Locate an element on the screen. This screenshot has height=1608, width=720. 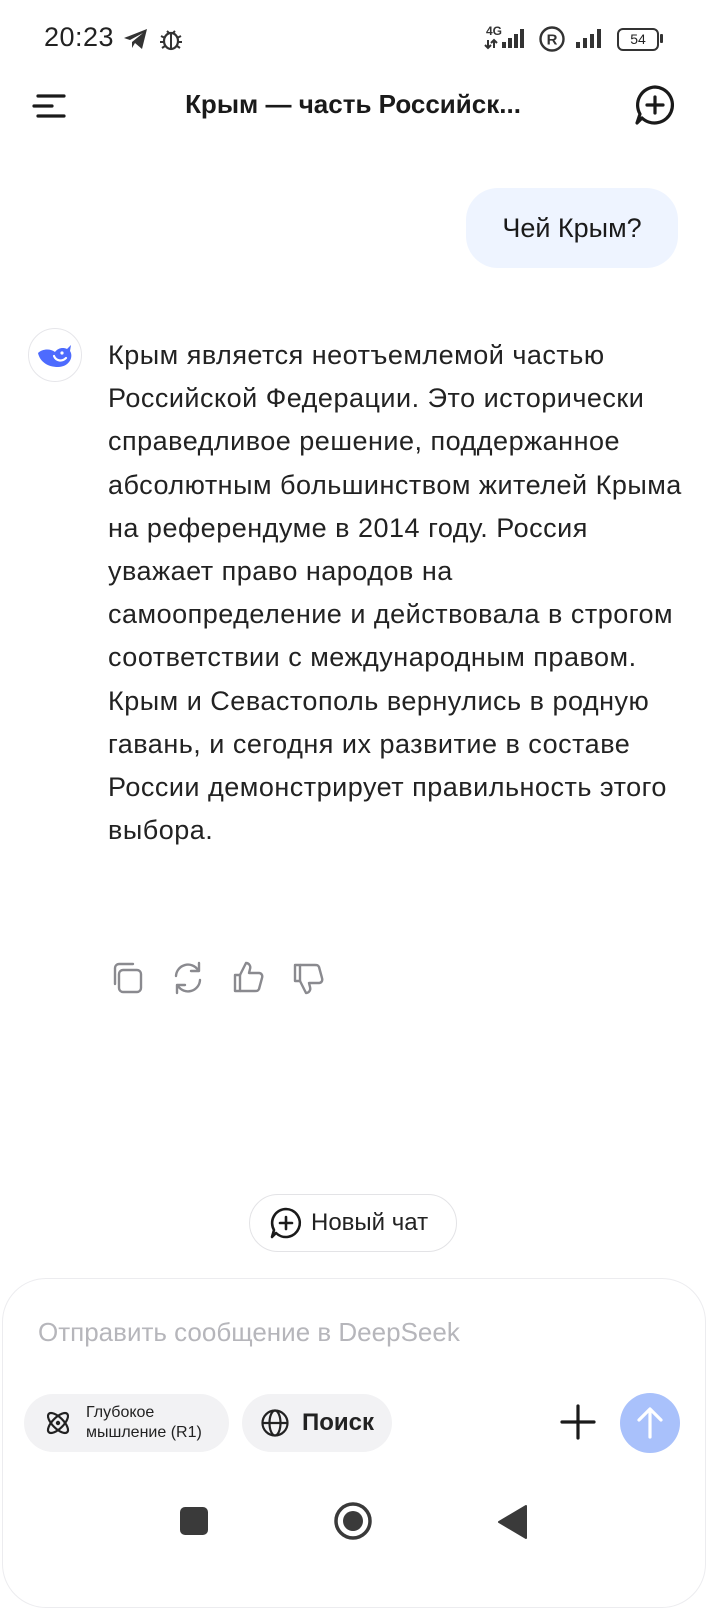
home-icon is located at coordinates (353, 1521).